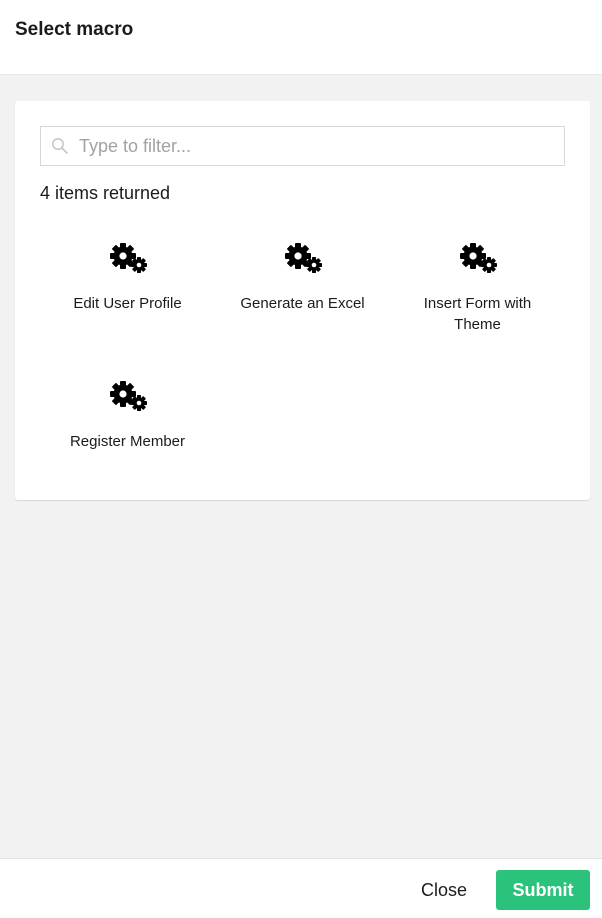  What do you see at coordinates (543, 890) in the screenshot?
I see `submit-button: Submit` at bounding box center [543, 890].